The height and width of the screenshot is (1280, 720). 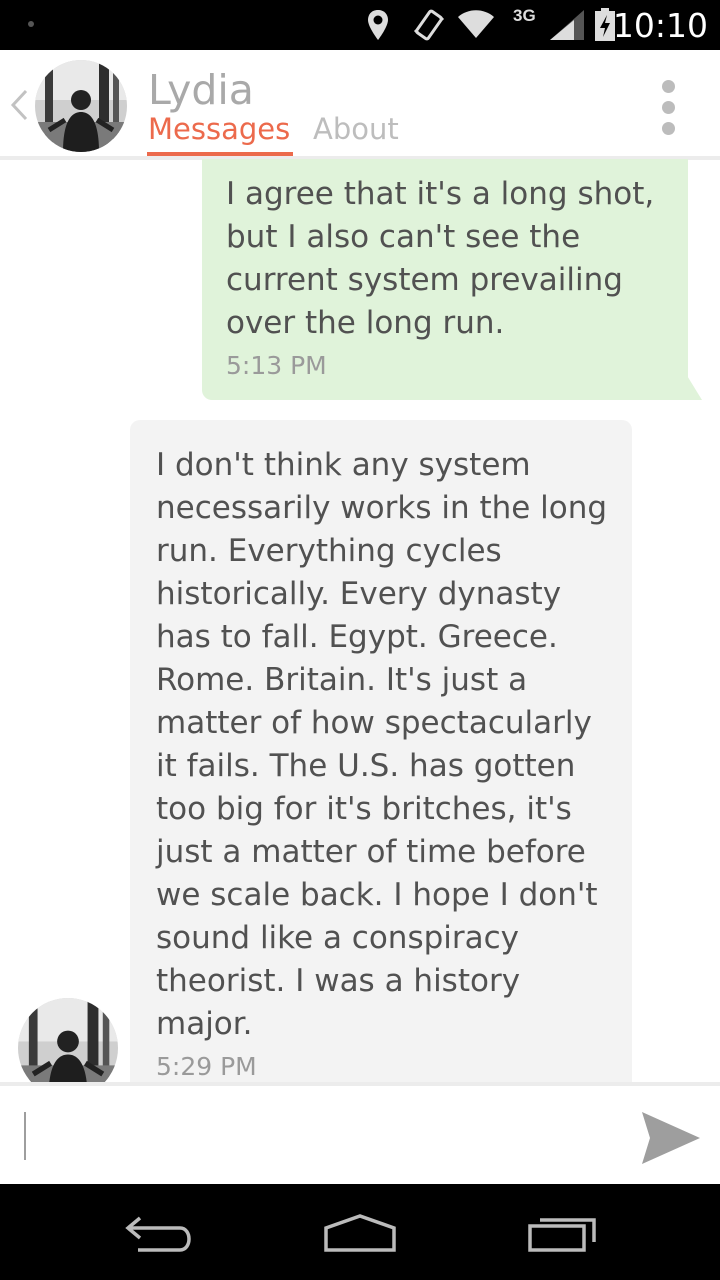 I want to click on status-bar: 3G 10:10, so click(x=360, y=25).